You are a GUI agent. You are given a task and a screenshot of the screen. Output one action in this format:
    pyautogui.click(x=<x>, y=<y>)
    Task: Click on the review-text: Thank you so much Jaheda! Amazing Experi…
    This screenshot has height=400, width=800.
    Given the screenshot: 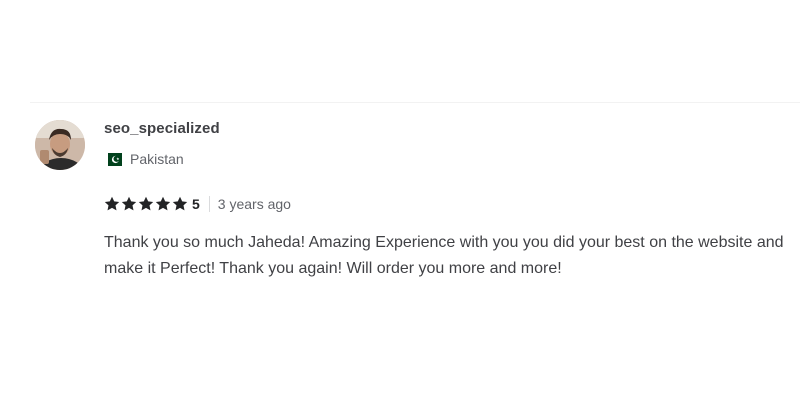 What is the action you would take?
    pyautogui.click(x=444, y=255)
    